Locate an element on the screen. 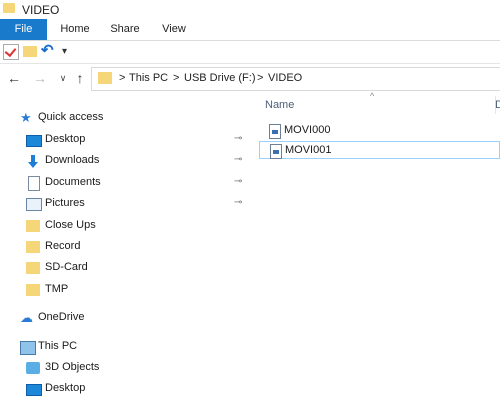 The width and height of the screenshot is (500, 400). column-header-date: D is located at coordinates (497, 105).